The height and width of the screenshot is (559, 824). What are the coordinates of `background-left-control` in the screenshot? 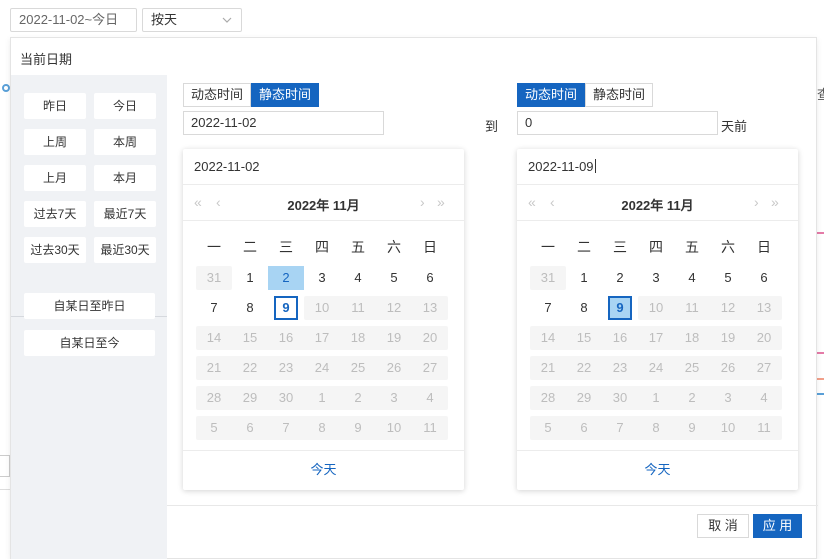 It's located at (5, 466).